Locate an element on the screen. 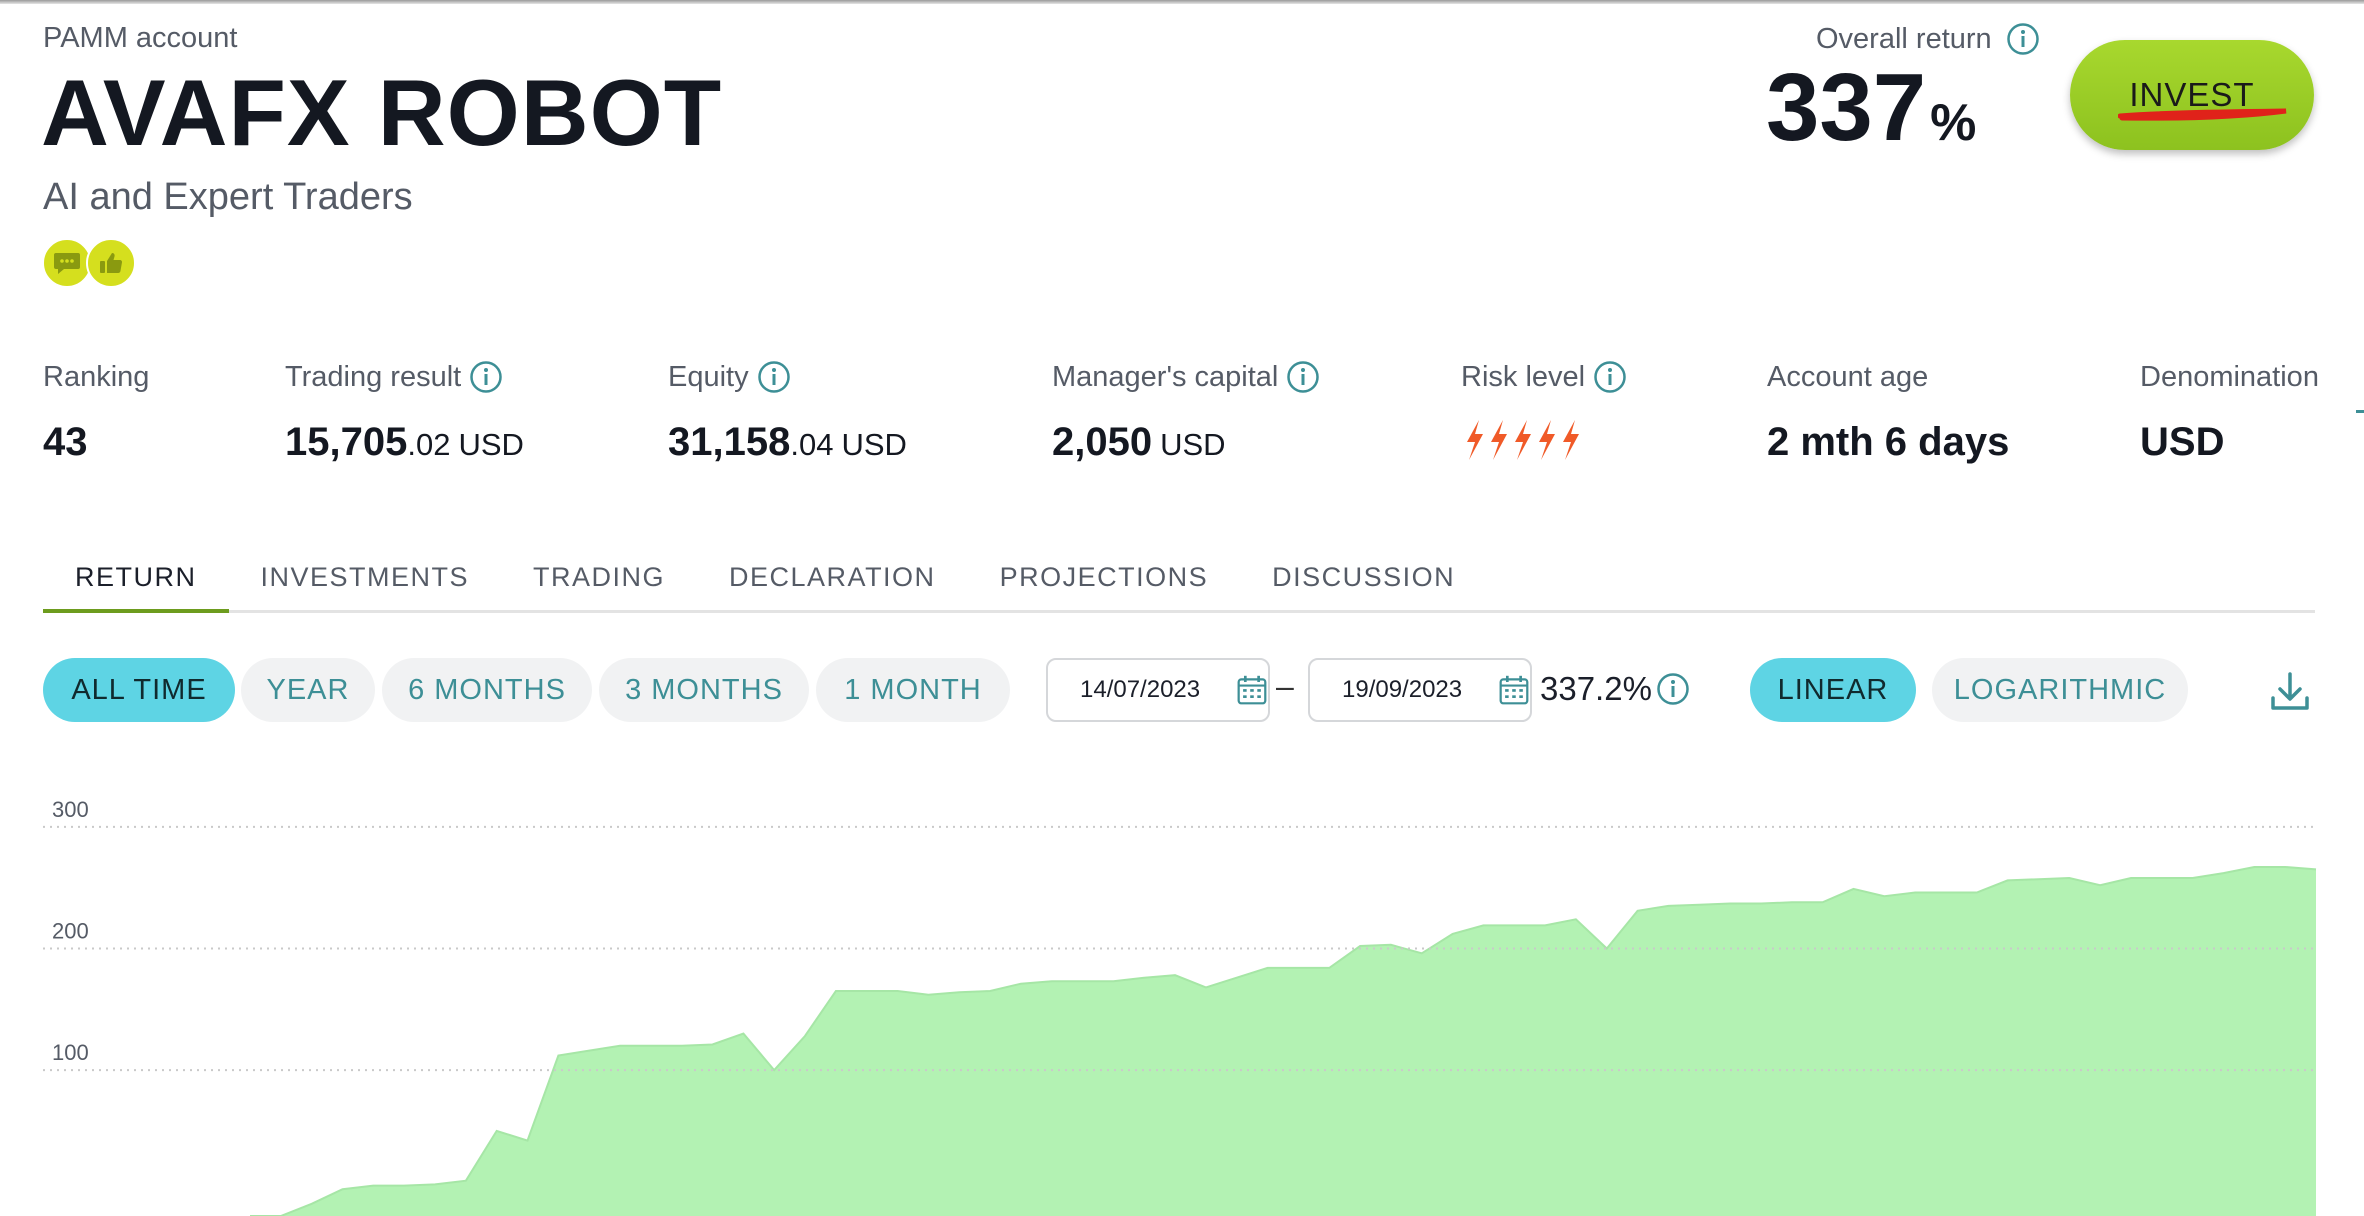  date-from-value: 14/07/2023 is located at coordinates (1140, 689).